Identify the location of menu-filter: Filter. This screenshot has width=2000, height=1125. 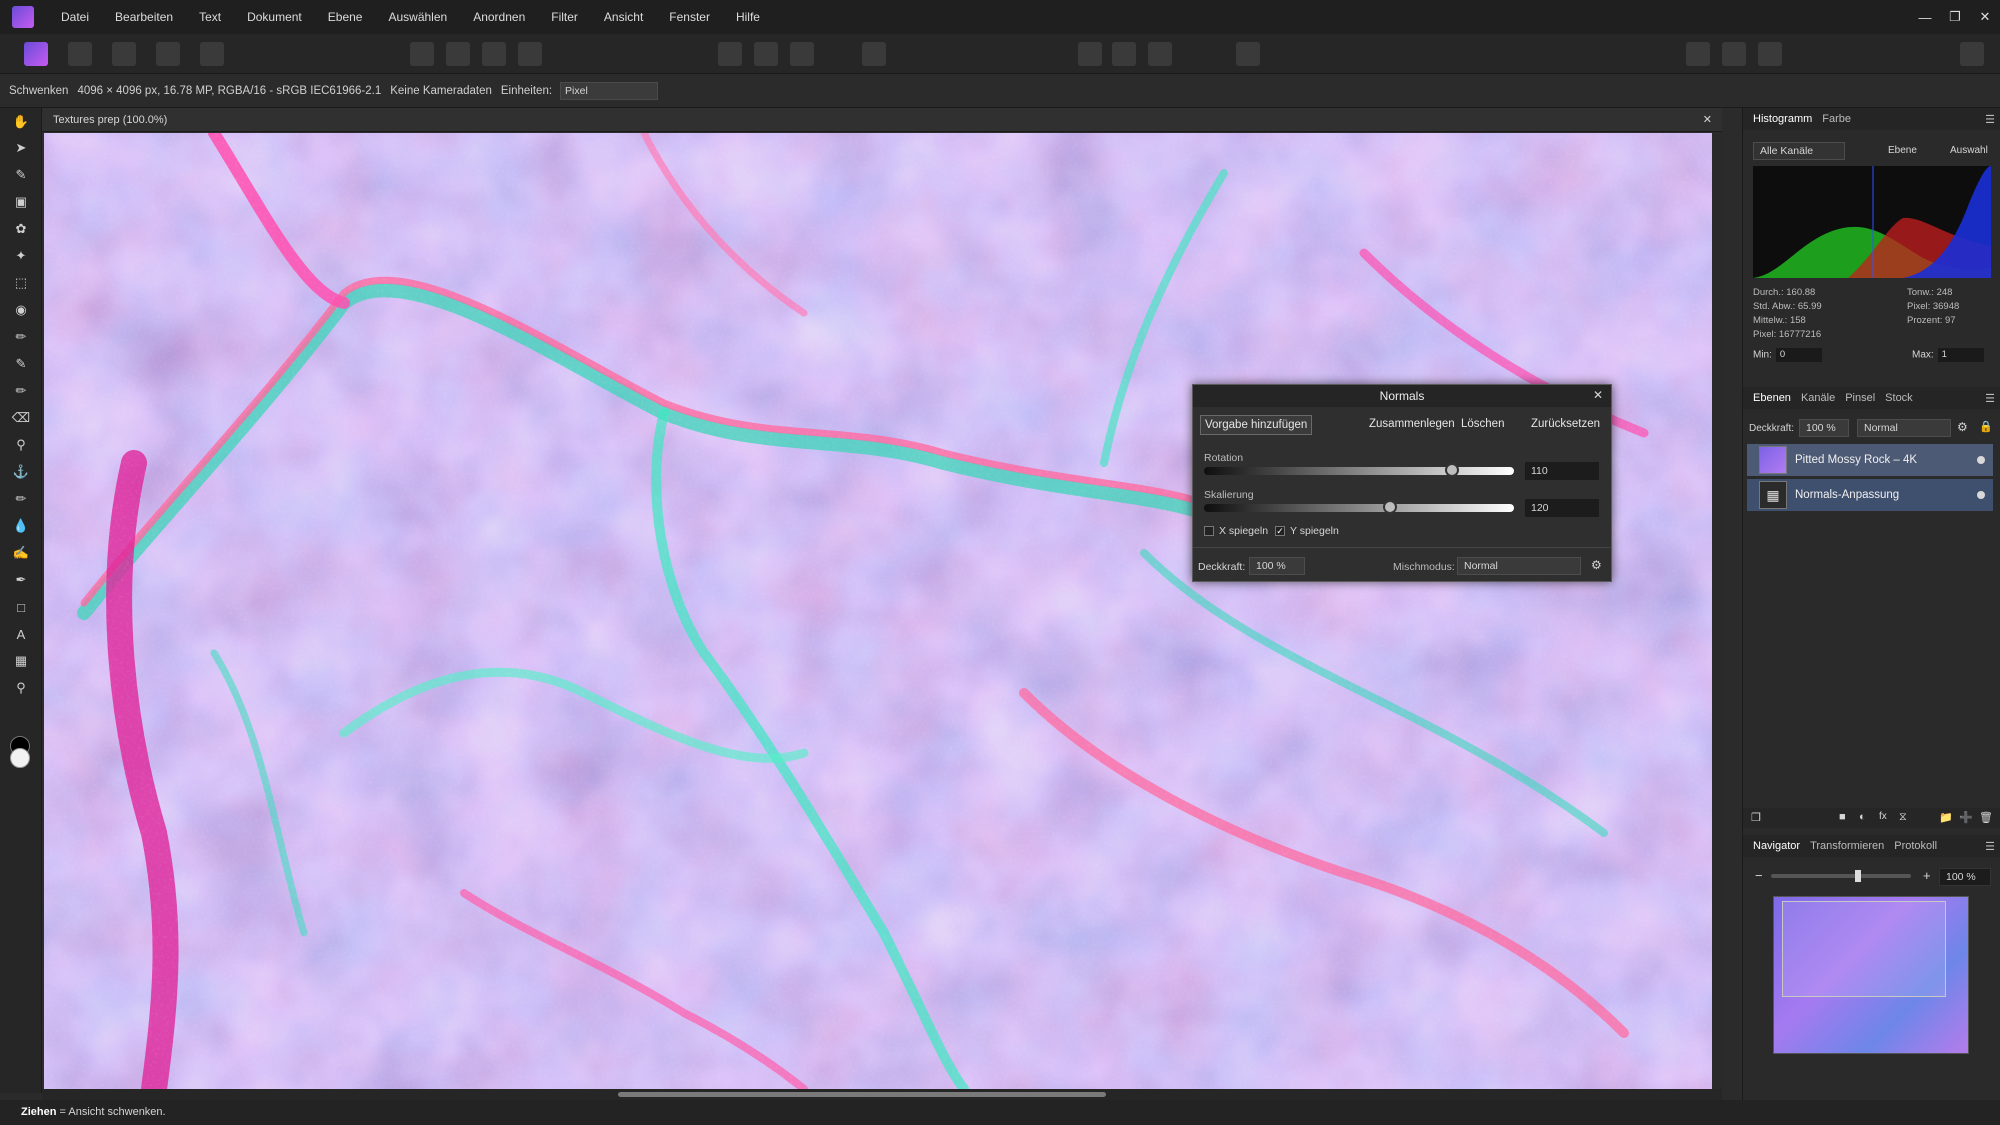
(564, 17).